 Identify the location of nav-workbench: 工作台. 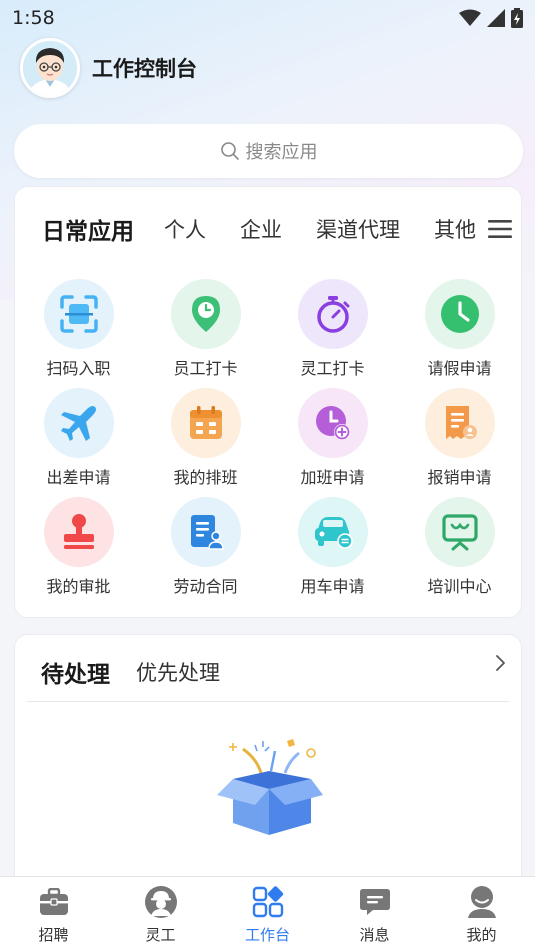
(267, 914).